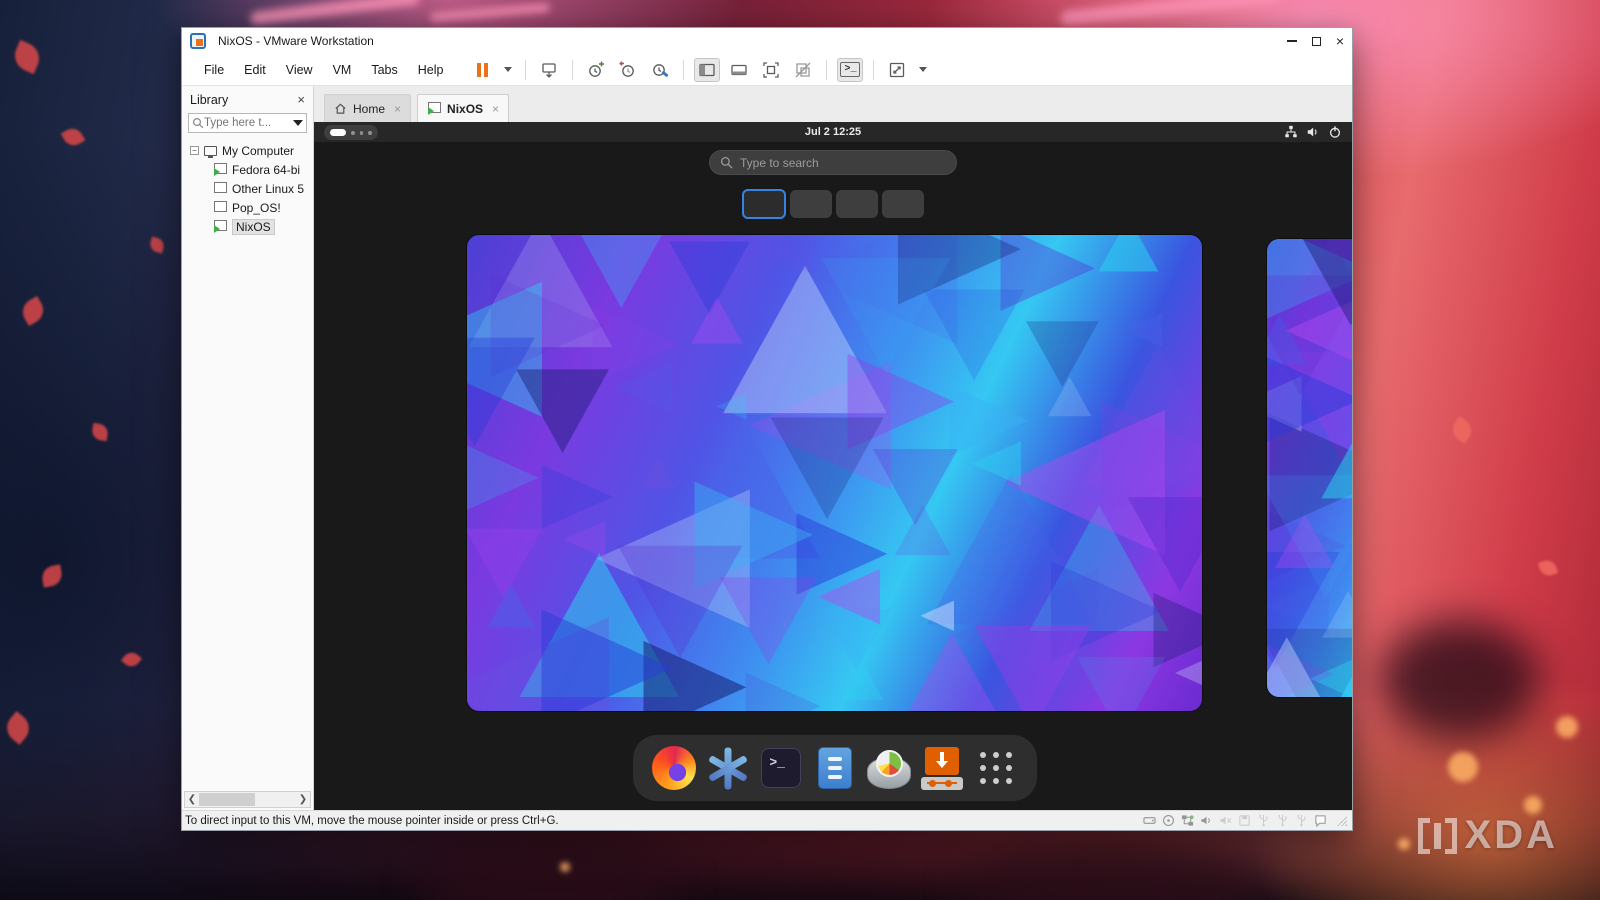 The height and width of the screenshot is (900, 1600). Describe the element at coordinates (209, 99) in the screenshot. I see `library-title: Library` at that location.